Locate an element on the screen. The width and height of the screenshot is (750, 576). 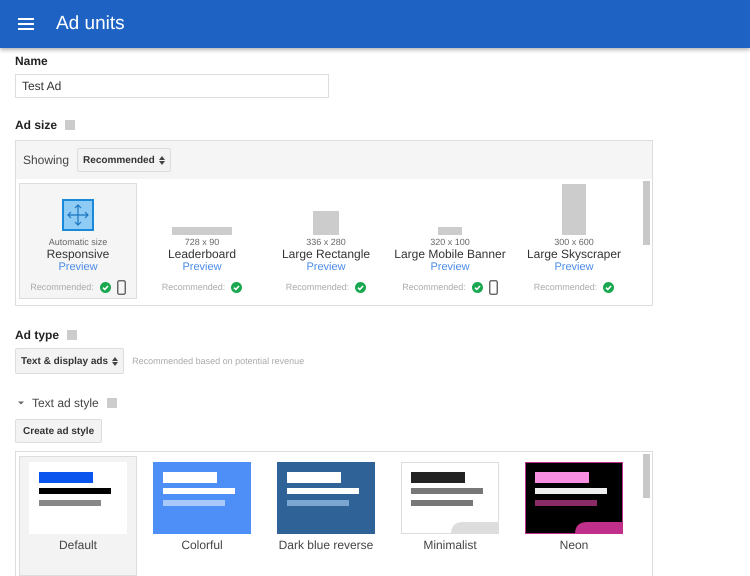
section-label: Text ad style is located at coordinates (65, 403).